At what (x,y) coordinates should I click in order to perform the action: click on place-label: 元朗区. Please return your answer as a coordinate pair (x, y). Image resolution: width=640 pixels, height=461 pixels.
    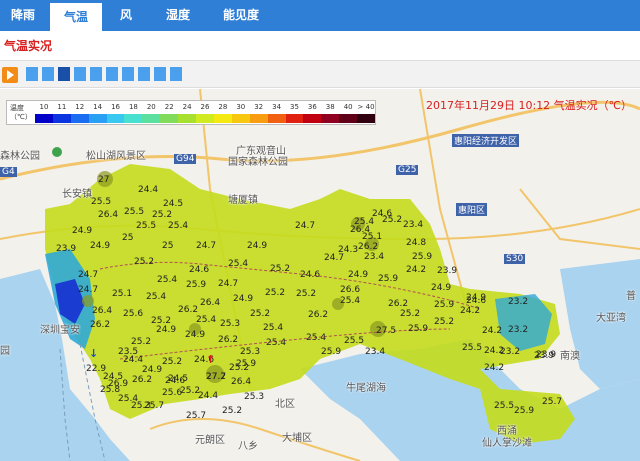
    Looking at the image, I should click on (210, 440).